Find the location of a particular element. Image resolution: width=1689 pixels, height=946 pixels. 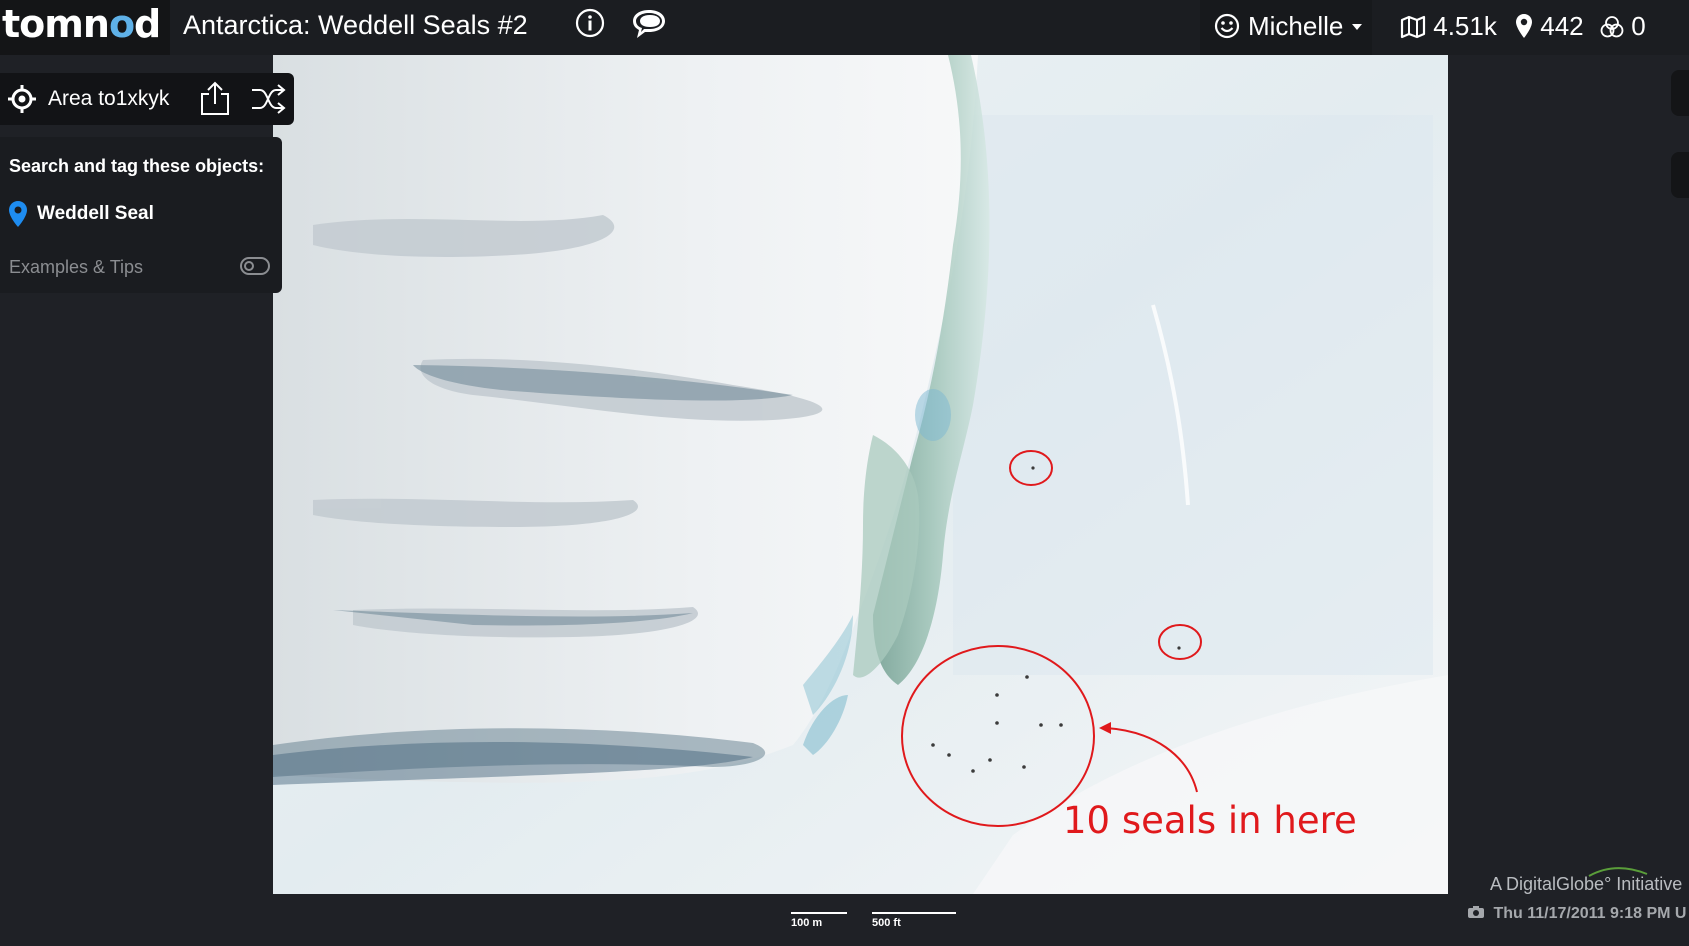

examples-tips-label: Examples & Tips is located at coordinates (76, 267).